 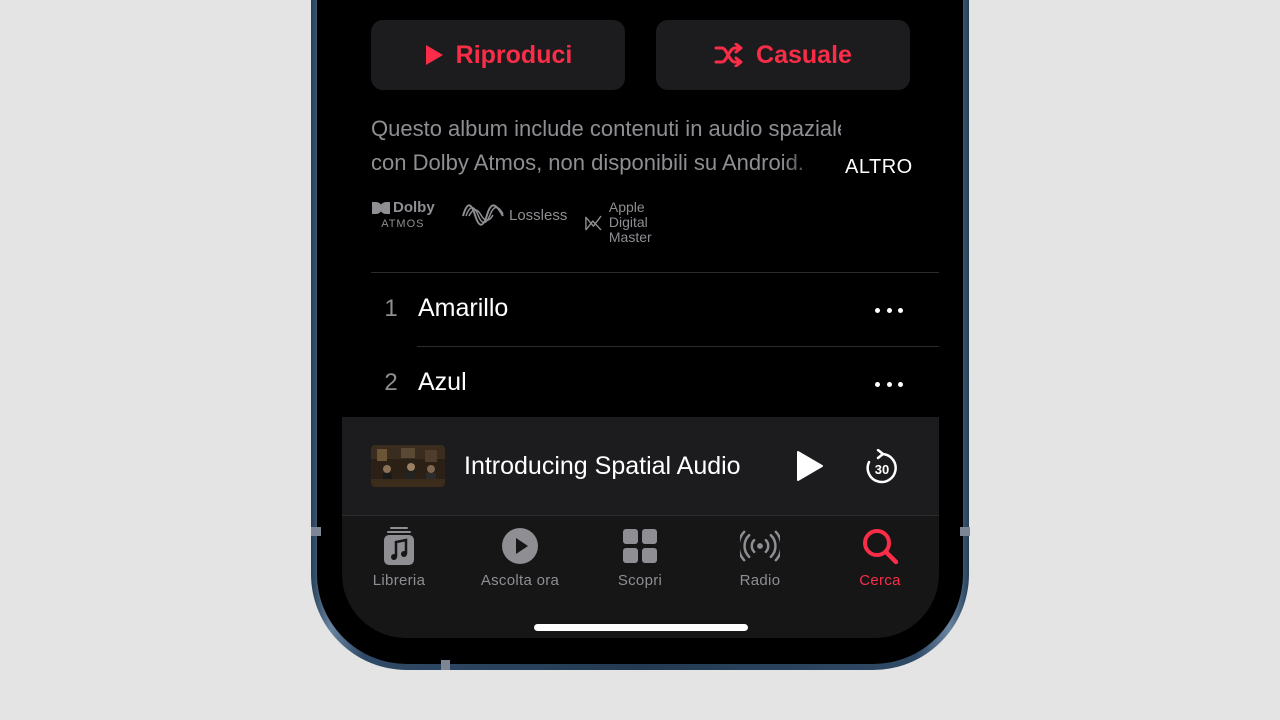 What do you see at coordinates (381, 208) in the screenshot?
I see `dolby-logo-icon` at bounding box center [381, 208].